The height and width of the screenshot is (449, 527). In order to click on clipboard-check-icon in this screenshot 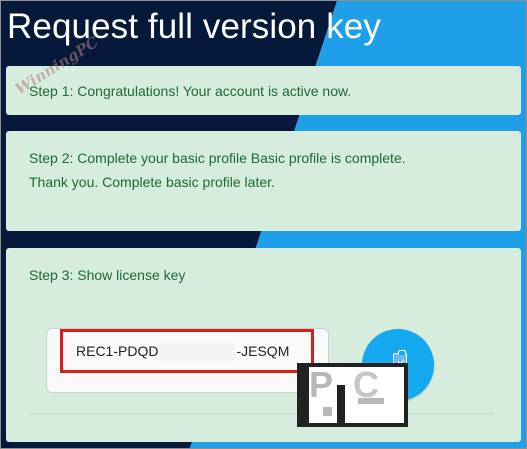, I will do `click(400, 360)`.